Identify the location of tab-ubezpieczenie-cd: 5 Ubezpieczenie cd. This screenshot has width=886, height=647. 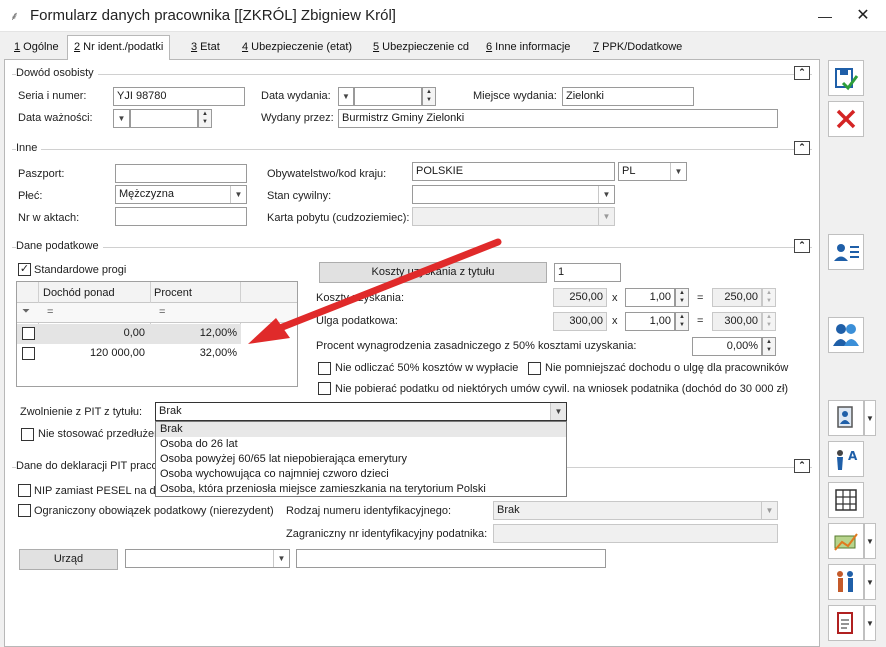
(421, 48).